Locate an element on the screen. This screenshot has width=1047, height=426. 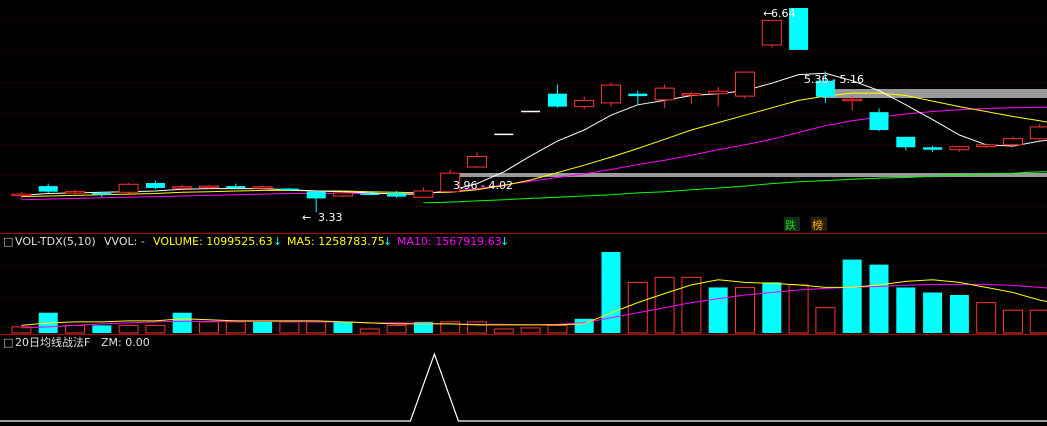
fall-signal-text: 跌 is located at coordinates (790, 225).